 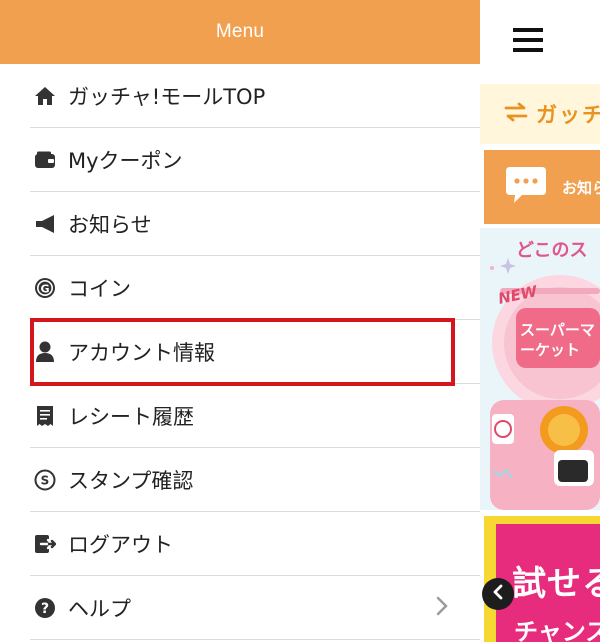 I want to click on gacha-machine-illustration, so click(x=545, y=384).